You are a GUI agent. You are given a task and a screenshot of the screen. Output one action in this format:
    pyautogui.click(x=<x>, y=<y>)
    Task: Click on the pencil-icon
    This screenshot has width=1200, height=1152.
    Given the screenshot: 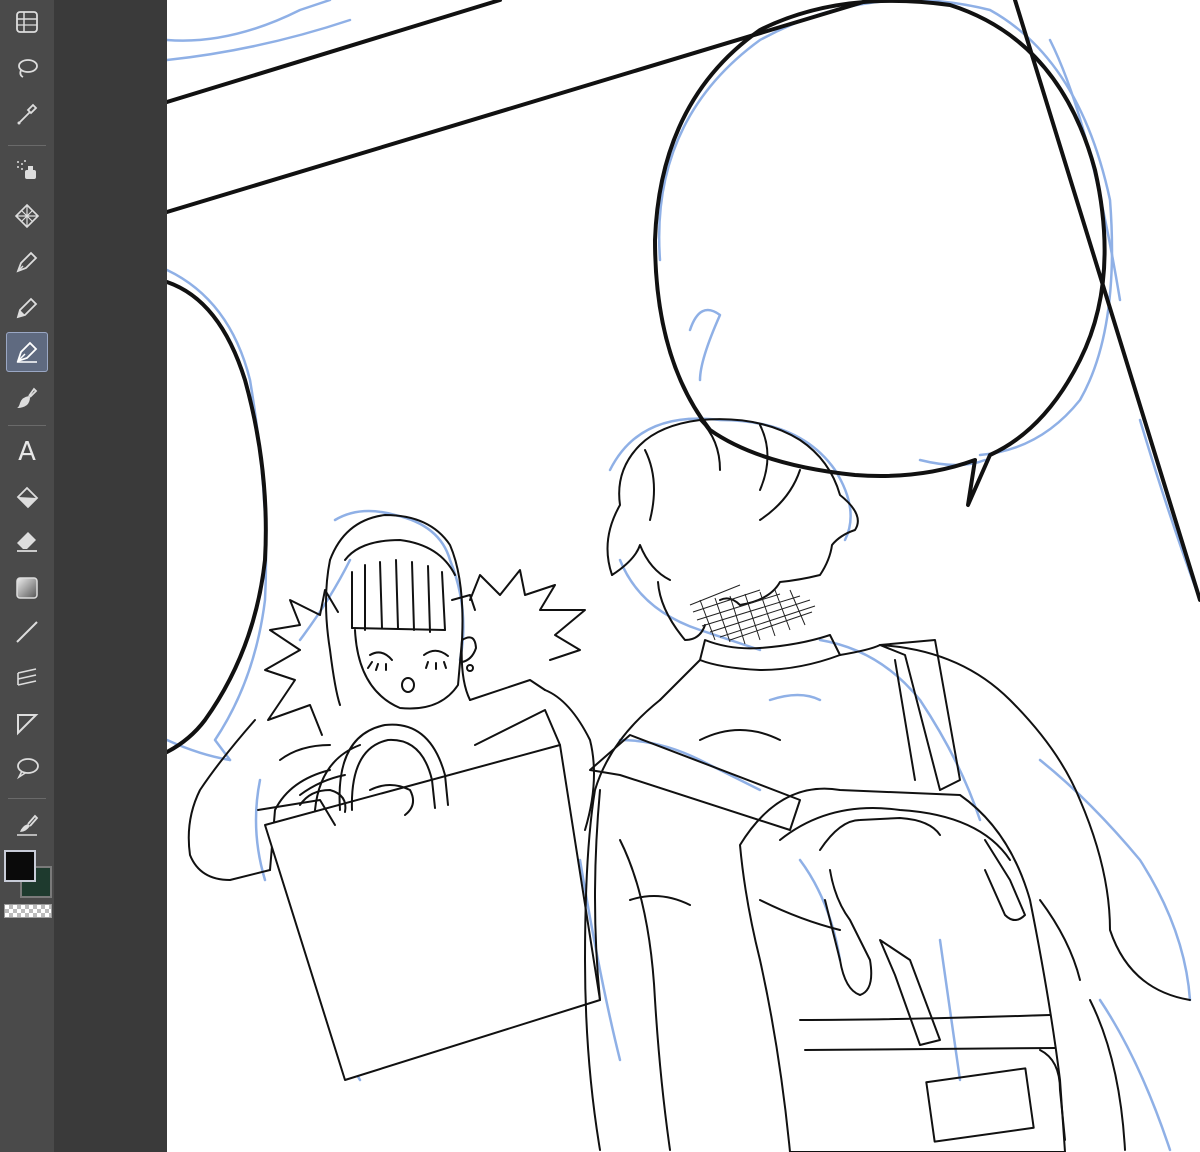 What is the action you would take?
    pyautogui.click(x=27, y=308)
    